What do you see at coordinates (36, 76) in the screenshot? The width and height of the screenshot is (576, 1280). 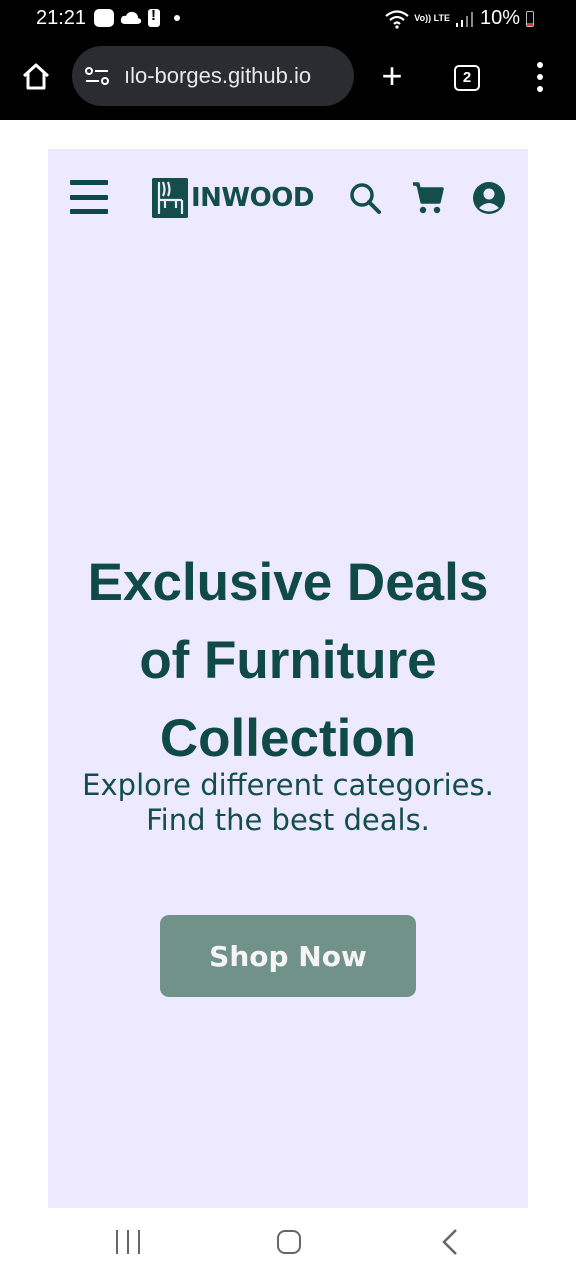 I see `home-icon` at bounding box center [36, 76].